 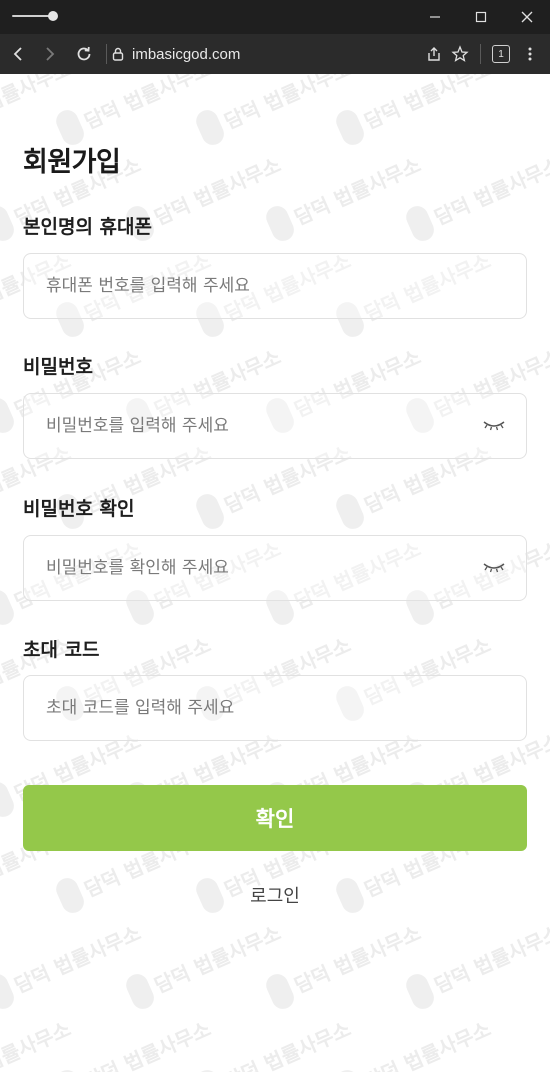 I want to click on share-button, so click(x=434, y=54).